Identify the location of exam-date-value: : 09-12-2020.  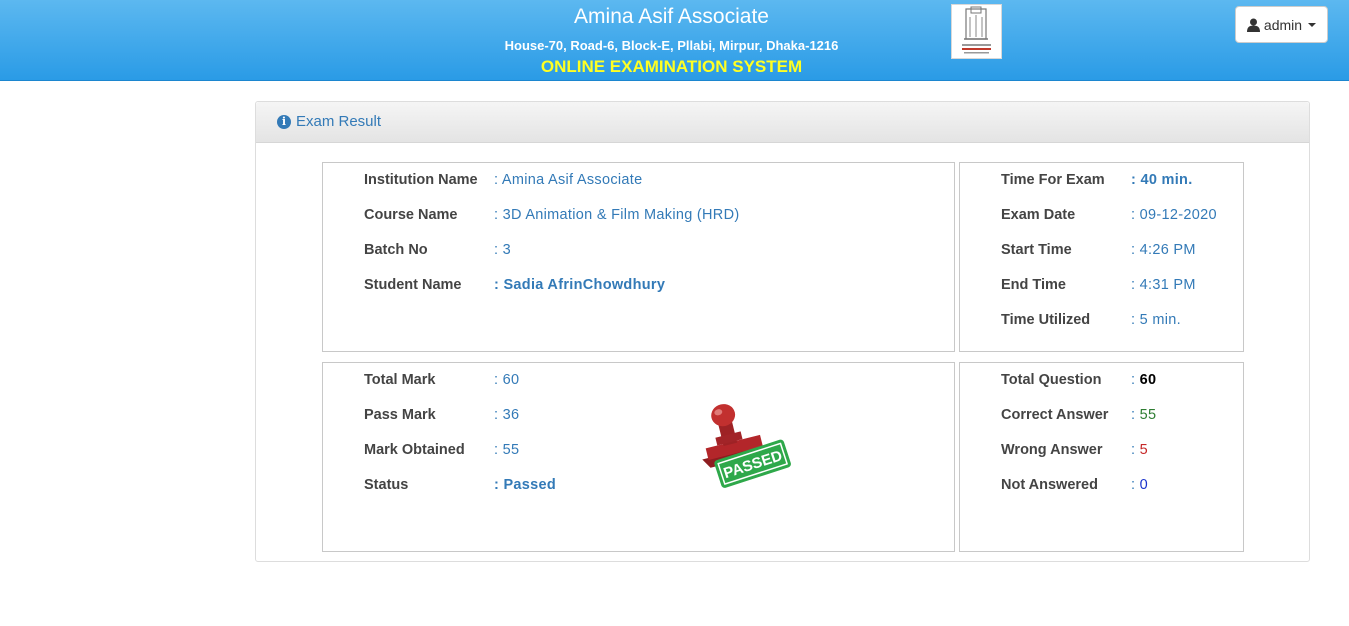
(1174, 215).